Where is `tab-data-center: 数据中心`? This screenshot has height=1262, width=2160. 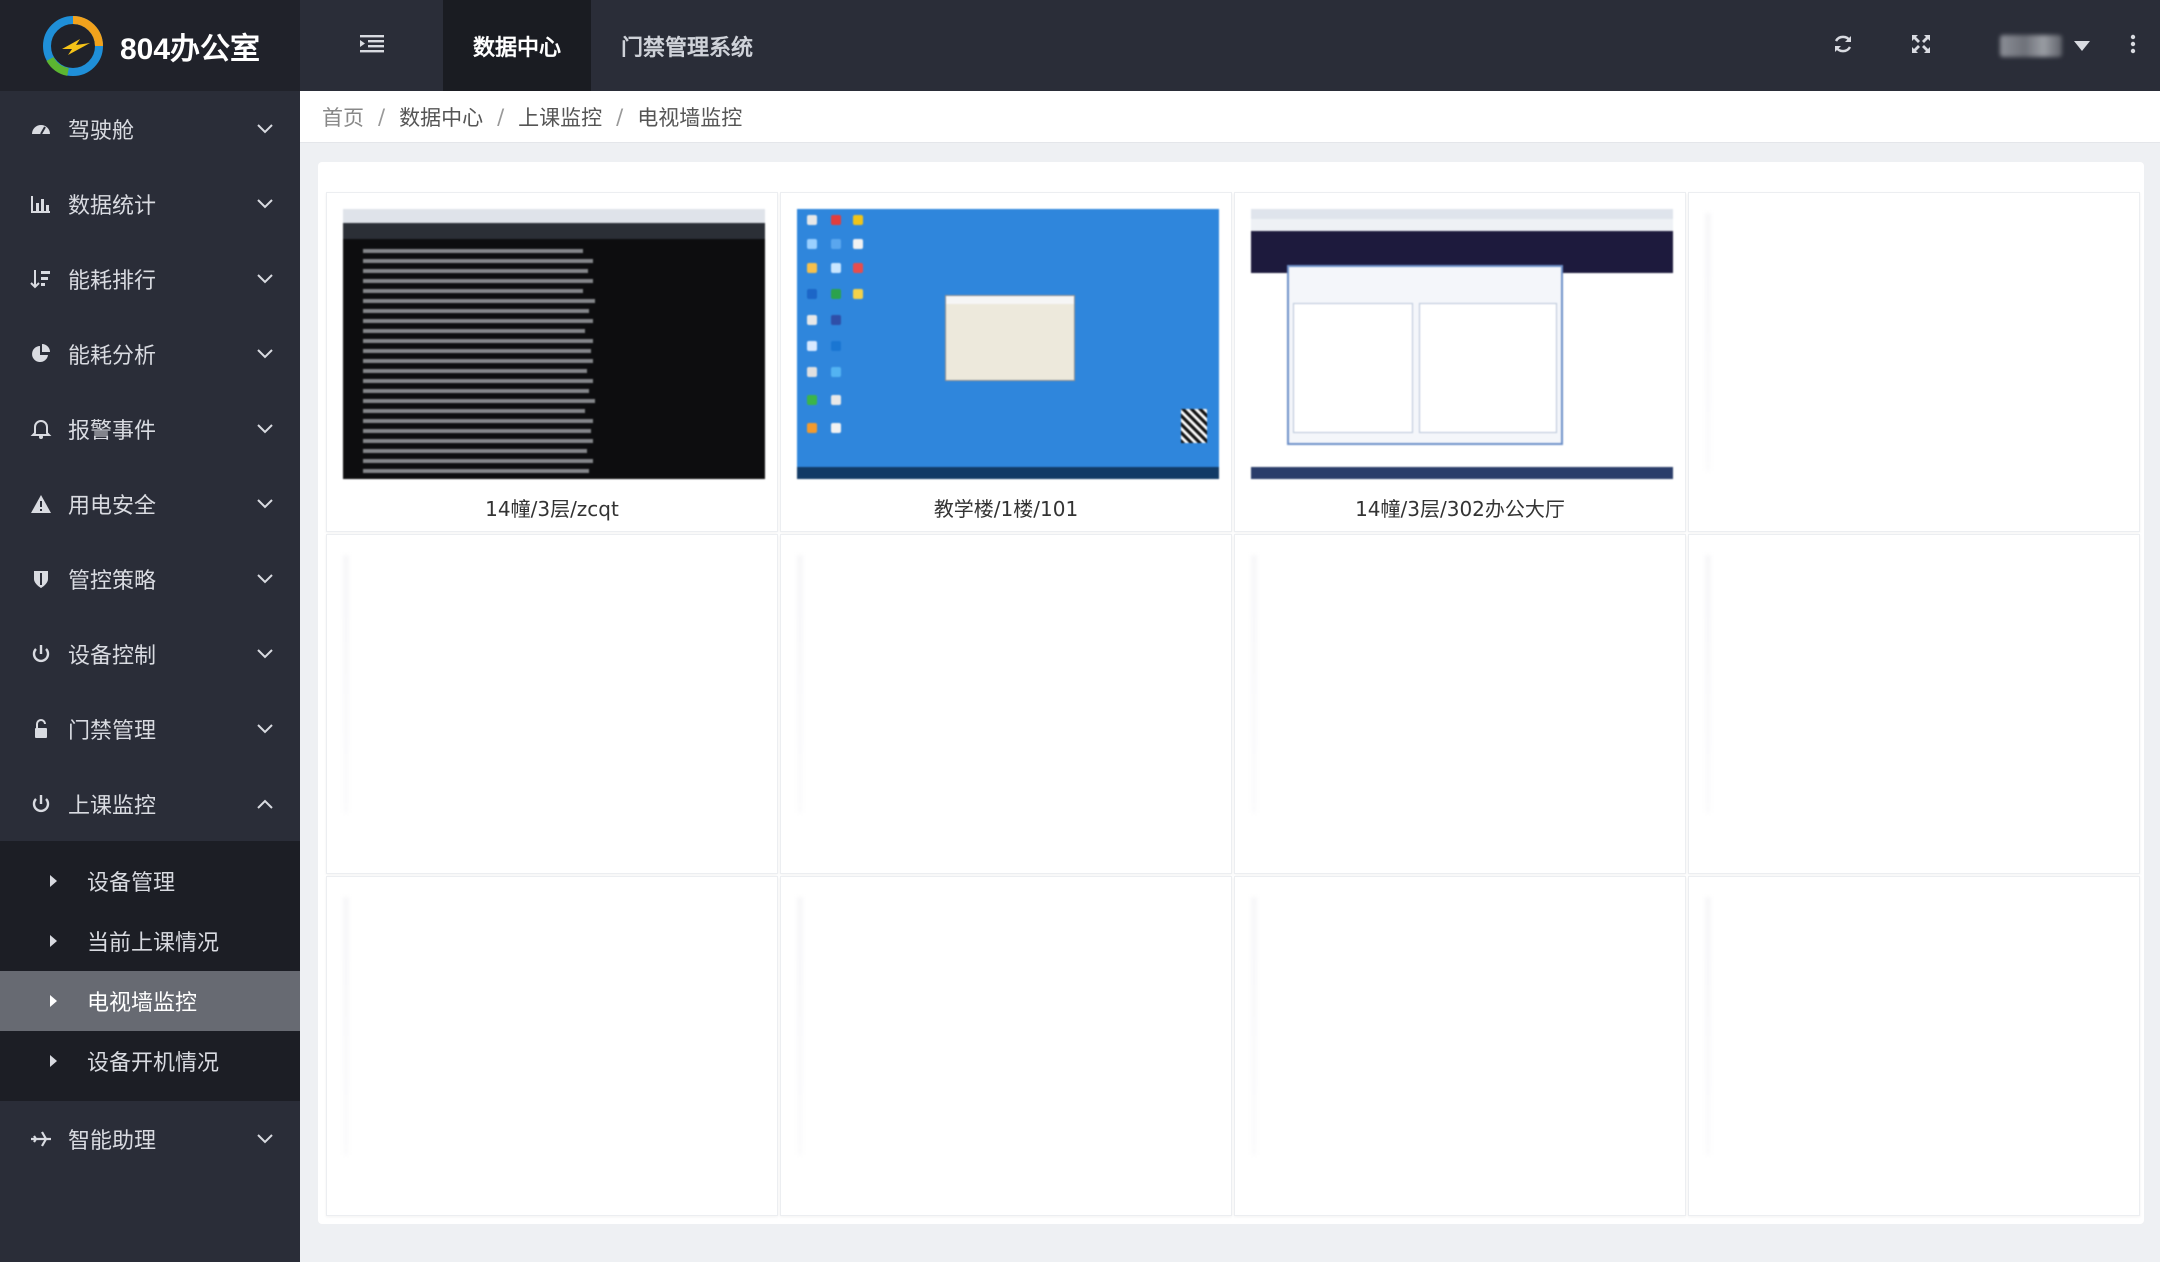 tab-data-center: 数据中心 is located at coordinates (517, 45).